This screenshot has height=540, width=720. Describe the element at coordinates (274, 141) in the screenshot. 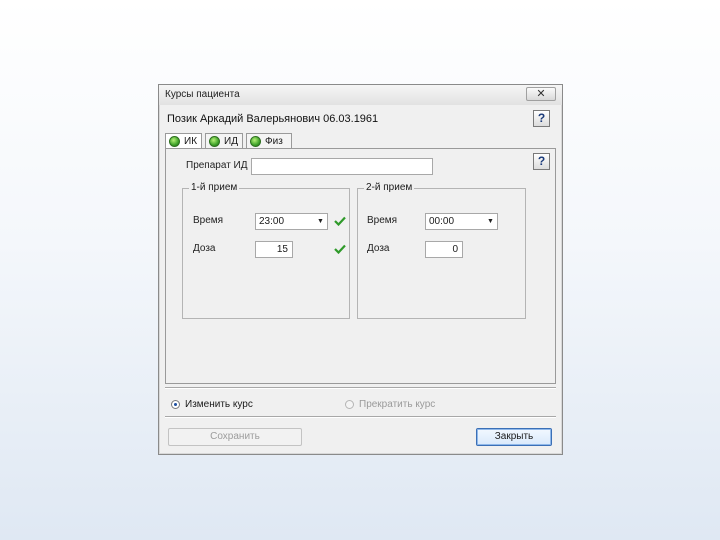

I see `tab-label: Физ` at that location.